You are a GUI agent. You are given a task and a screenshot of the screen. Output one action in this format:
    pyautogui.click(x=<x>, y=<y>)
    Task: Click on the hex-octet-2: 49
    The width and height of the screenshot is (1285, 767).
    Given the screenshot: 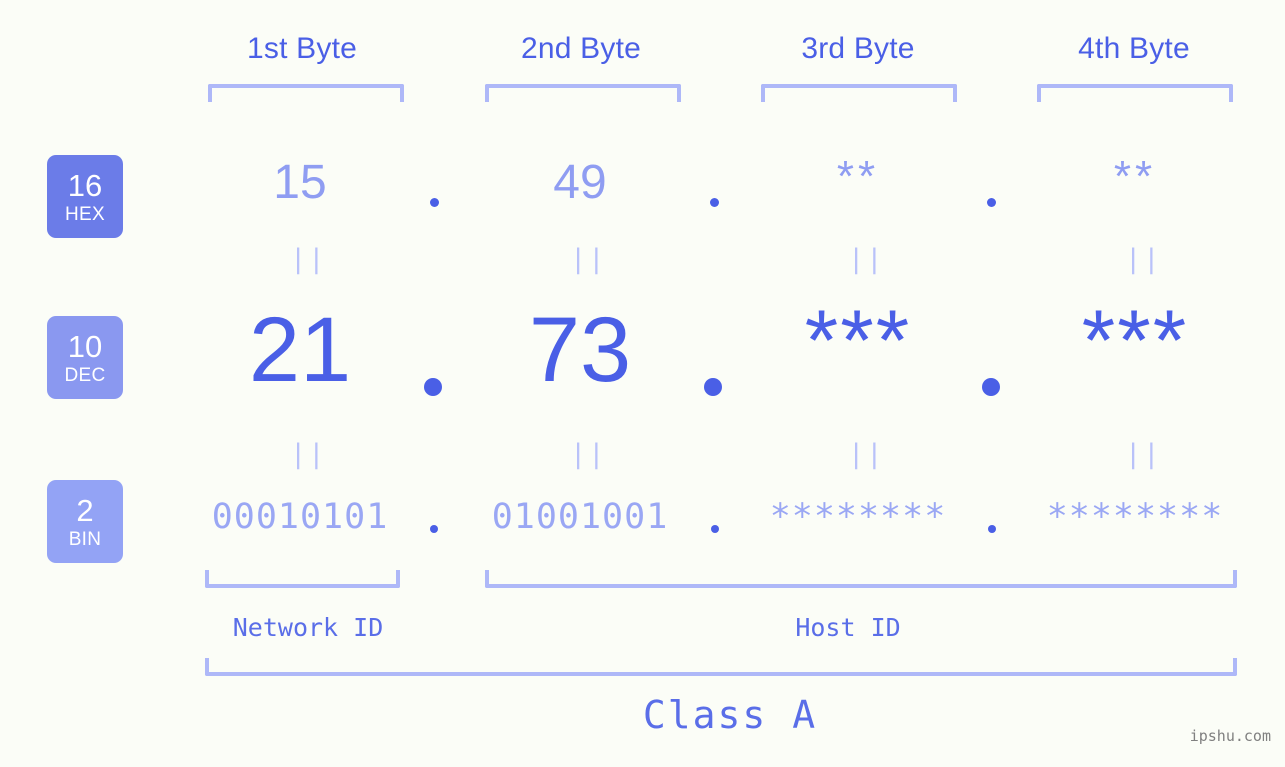 What is the action you would take?
    pyautogui.click(x=580, y=182)
    